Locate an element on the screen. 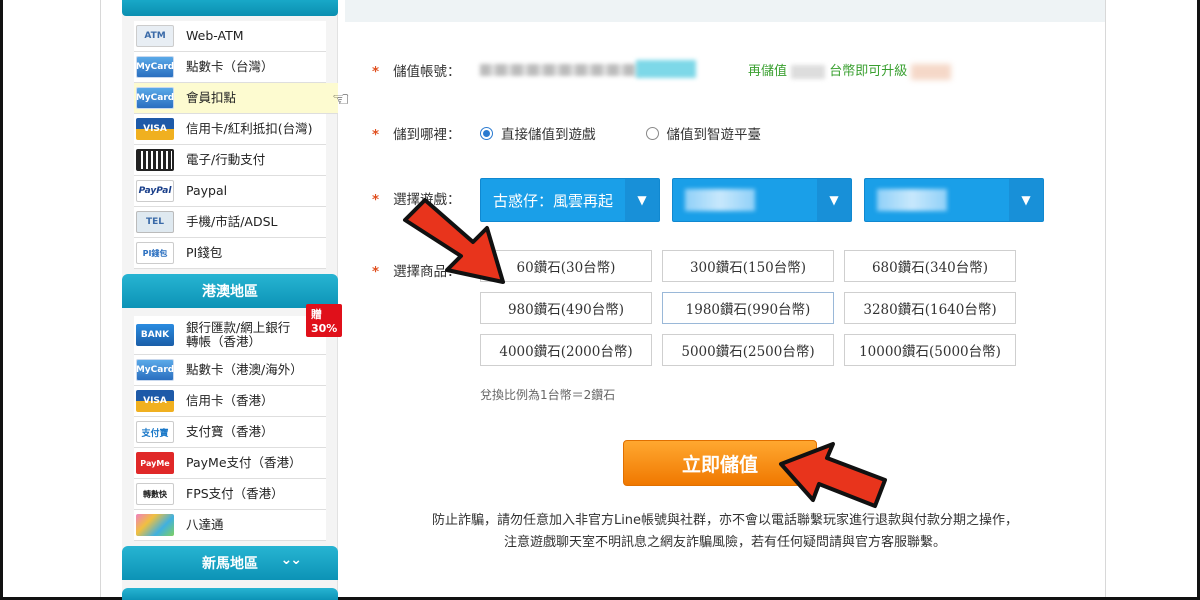 The image size is (1200, 600). product-option: 300鑽石(150台幣) is located at coordinates (748, 266).